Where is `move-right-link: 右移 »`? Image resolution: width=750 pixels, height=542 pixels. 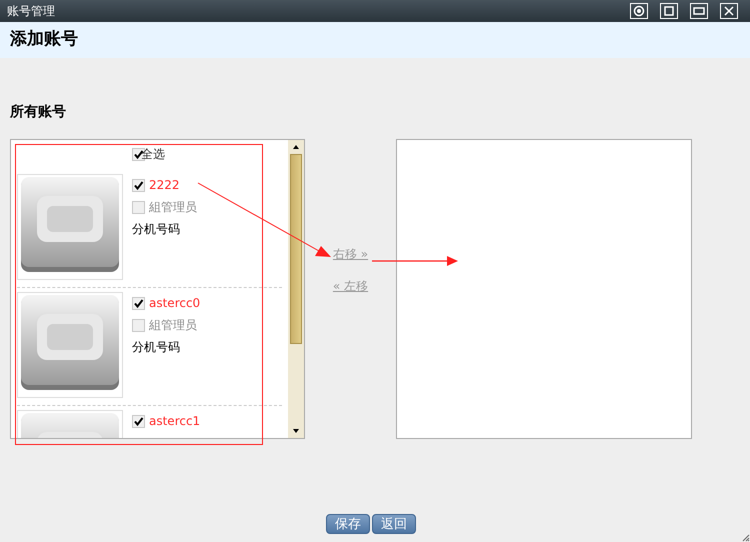
move-right-link: 右移 » is located at coordinates (350, 254).